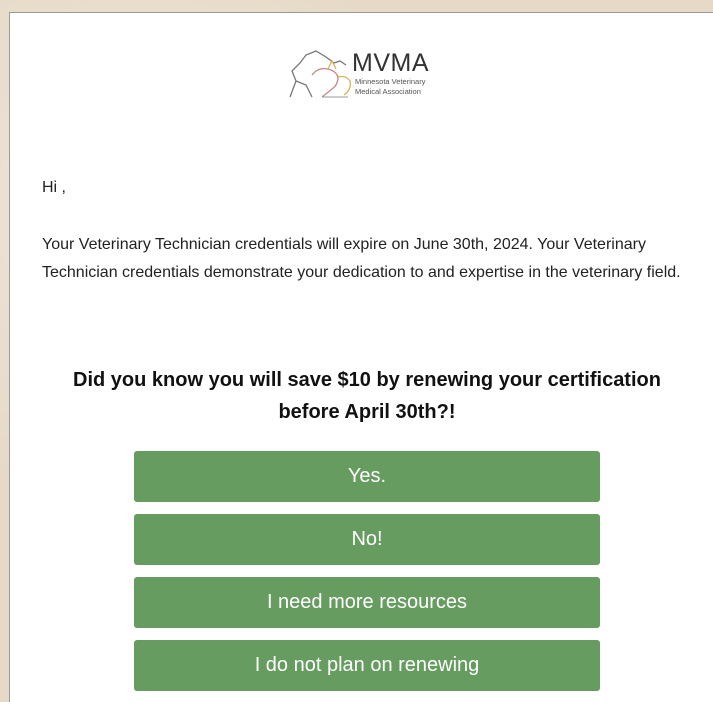  I want to click on logo-subtitle-line2: Medical Association, so click(388, 91).